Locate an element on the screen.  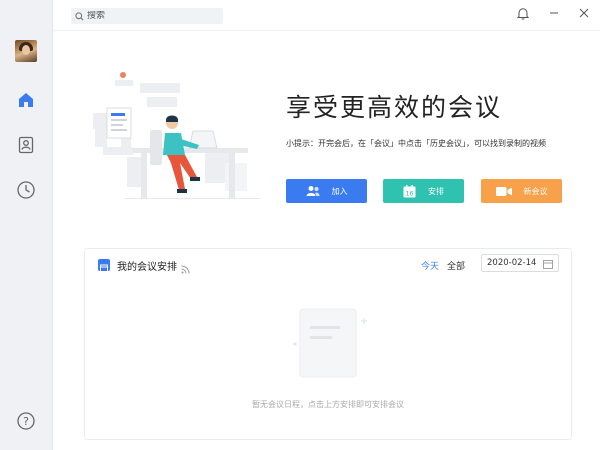
history-clock-icon is located at coordinates (26, 190).